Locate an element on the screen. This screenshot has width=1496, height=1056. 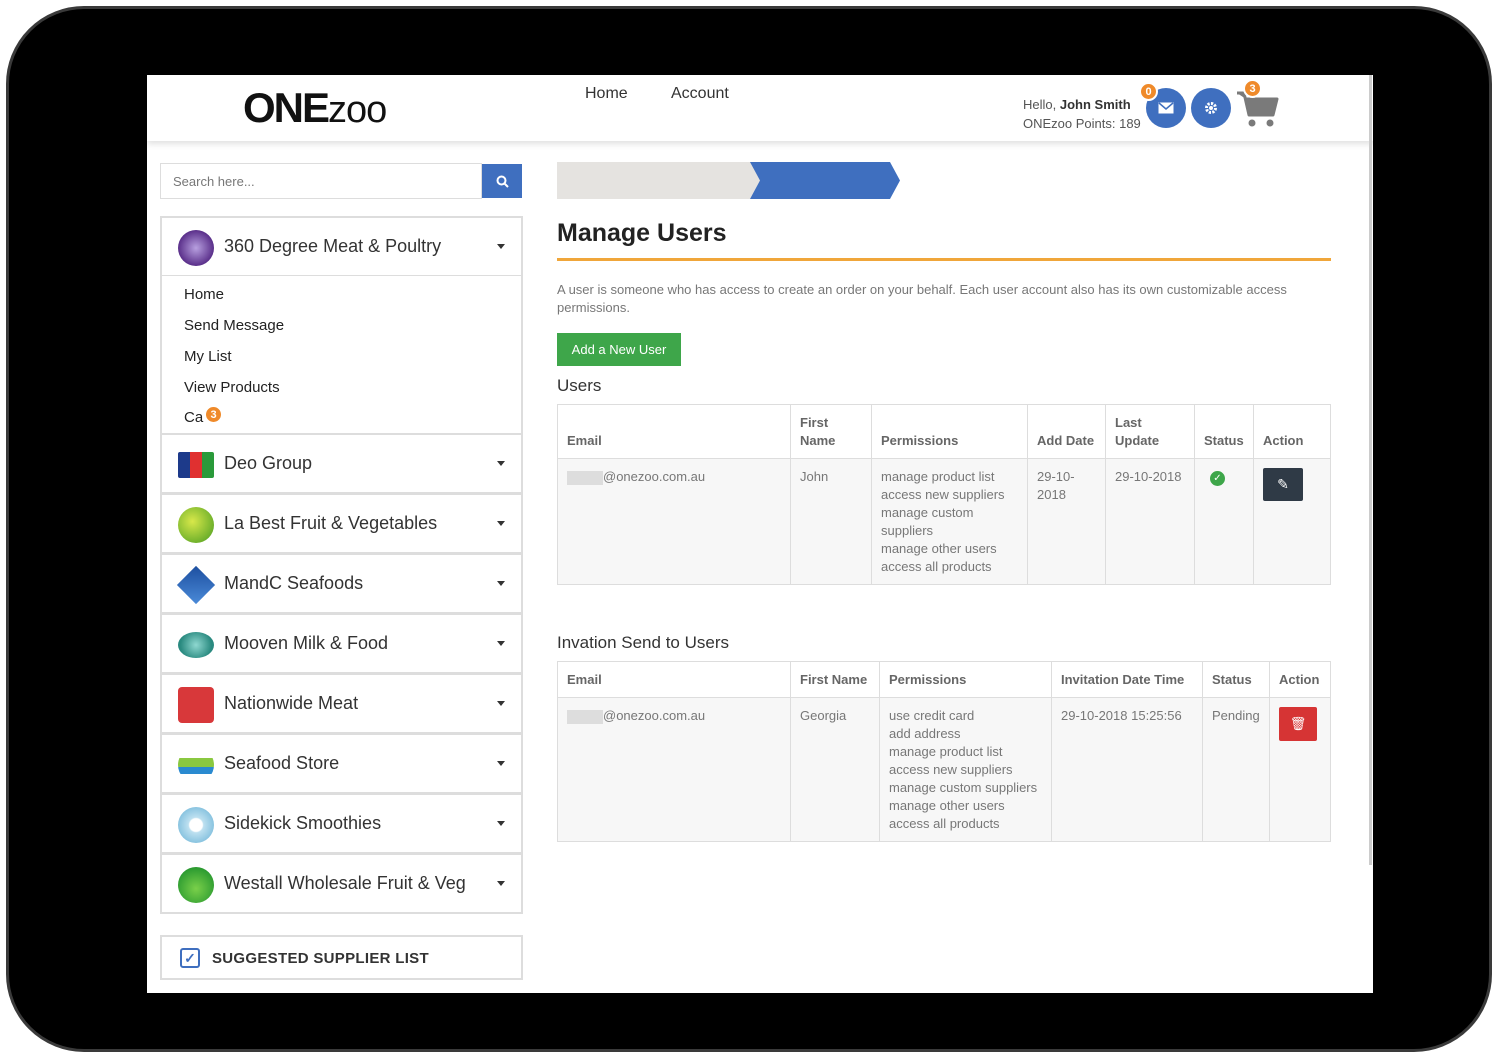
submenu-send-message: Send Message is located at coordinates (234, 325).